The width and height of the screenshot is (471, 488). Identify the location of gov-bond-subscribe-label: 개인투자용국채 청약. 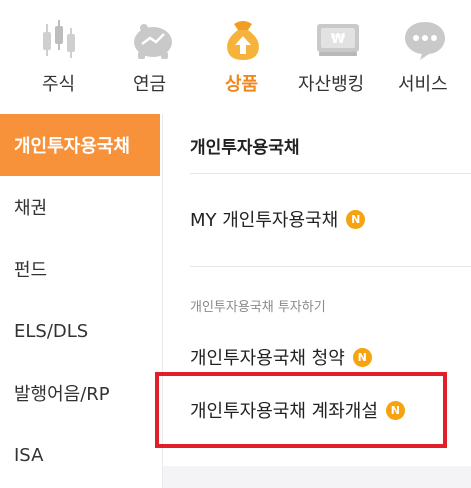
(267, 358).